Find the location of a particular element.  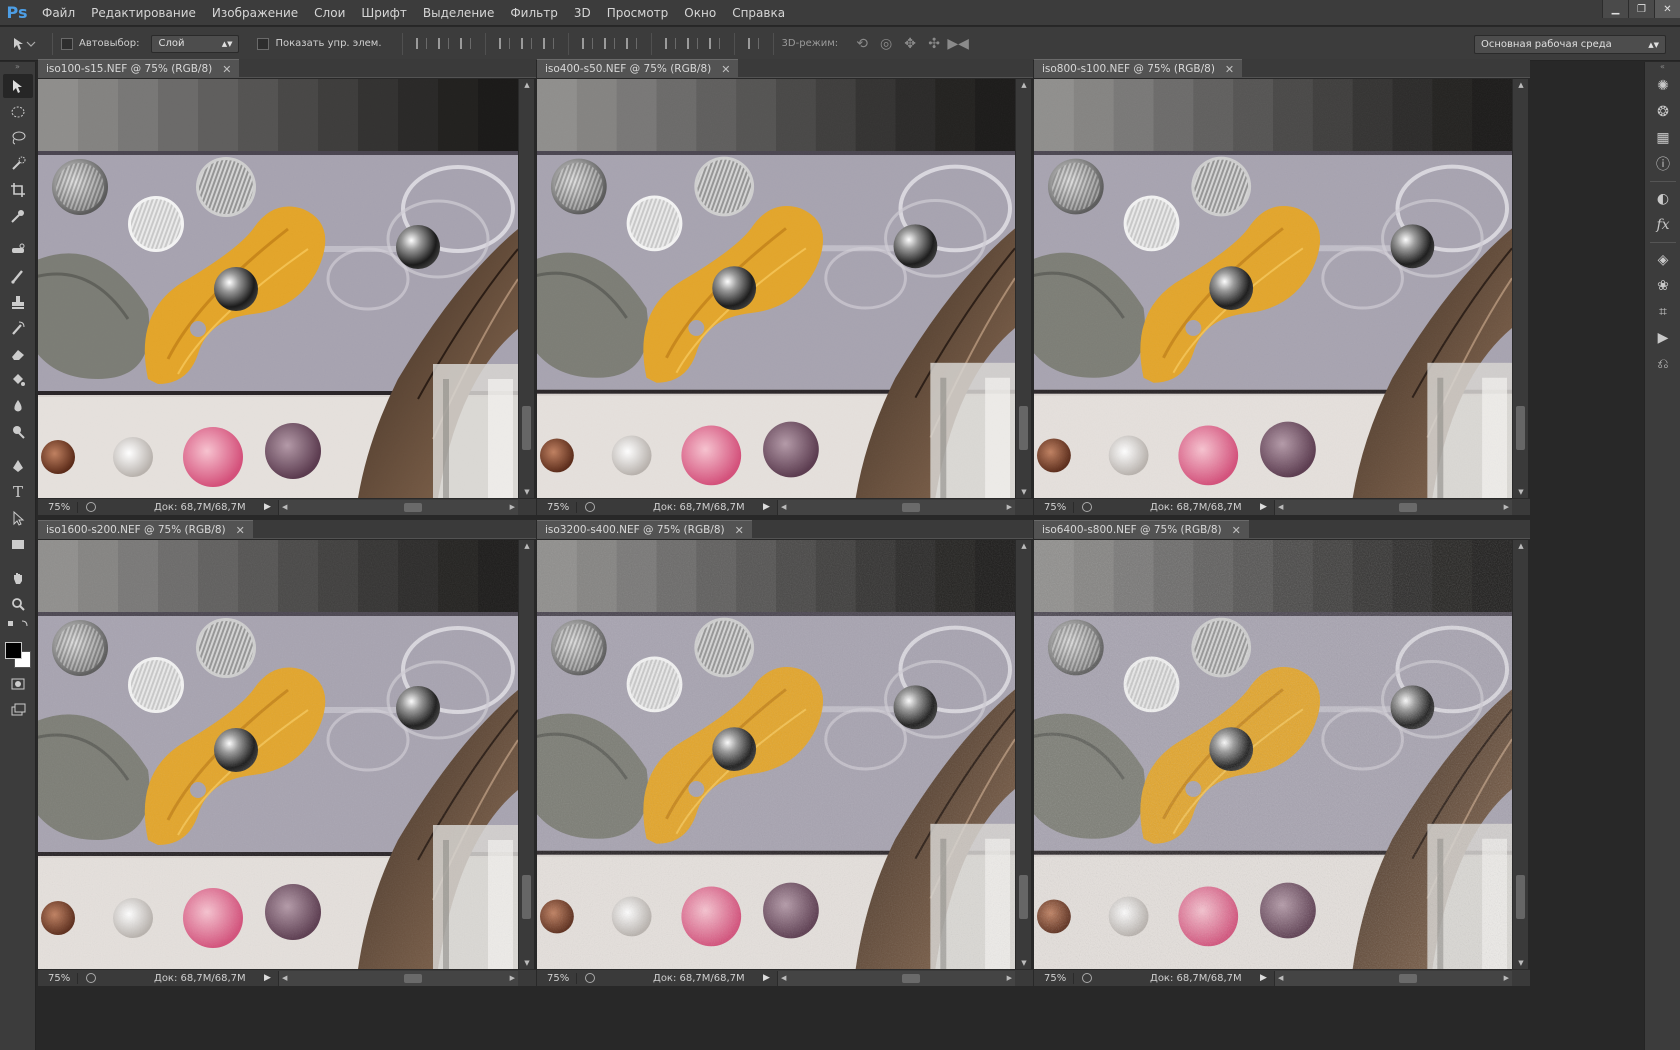

align-right-icon is located at coordinates (549, 44).